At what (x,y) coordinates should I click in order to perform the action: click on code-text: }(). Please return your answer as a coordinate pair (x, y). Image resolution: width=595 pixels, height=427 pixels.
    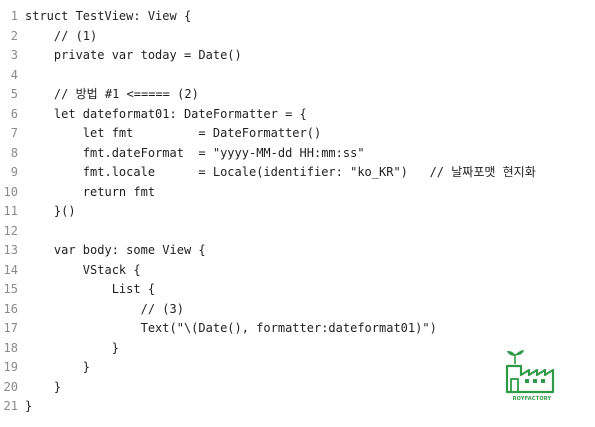
    Looking at the image, I should click on (50, 211).